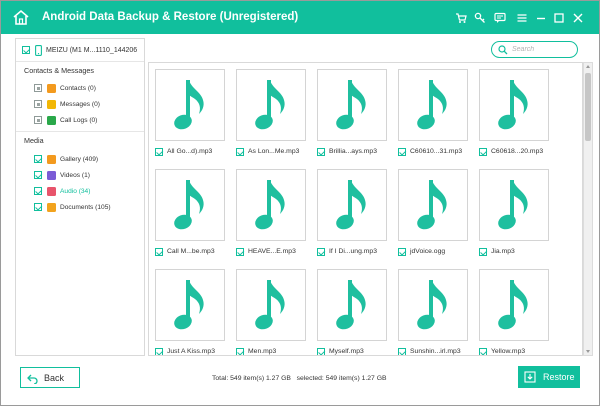 This screenshot has width=600, height=406. I want to click on vertical-scrollbar, so click(588, 209).